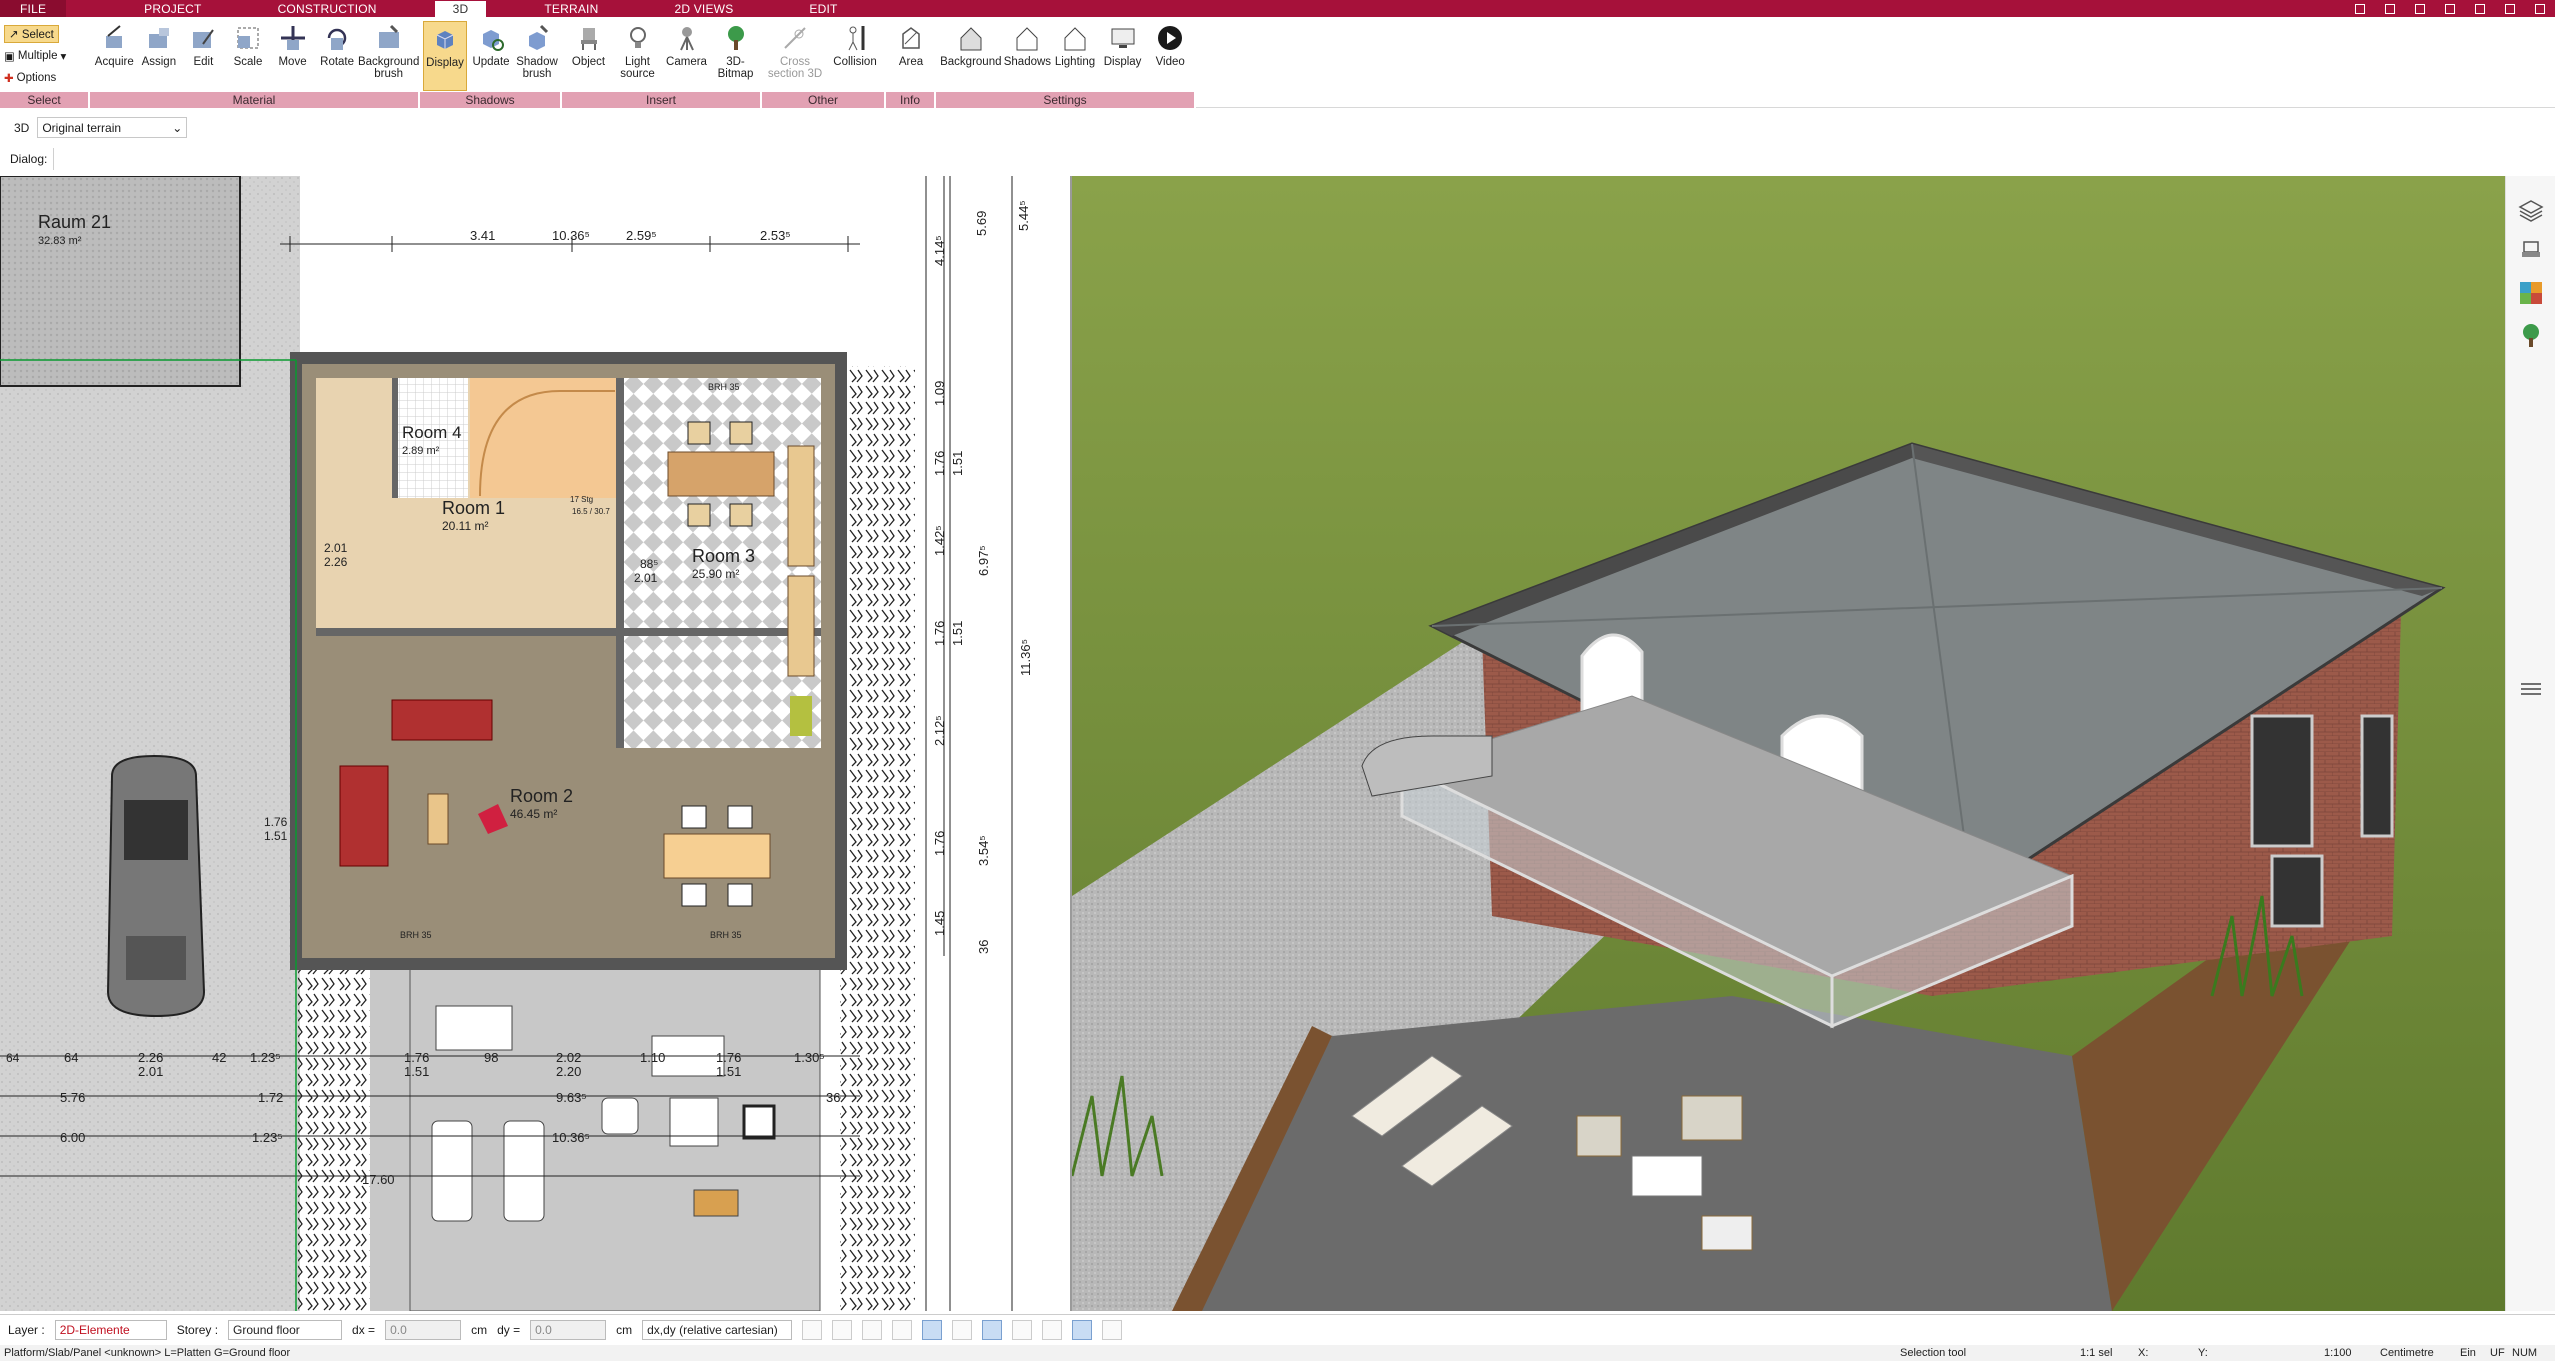 The height and width of the screenshot is (1361, 2555). I want to click on lighting-button: Lighting, so click(1075, 56).